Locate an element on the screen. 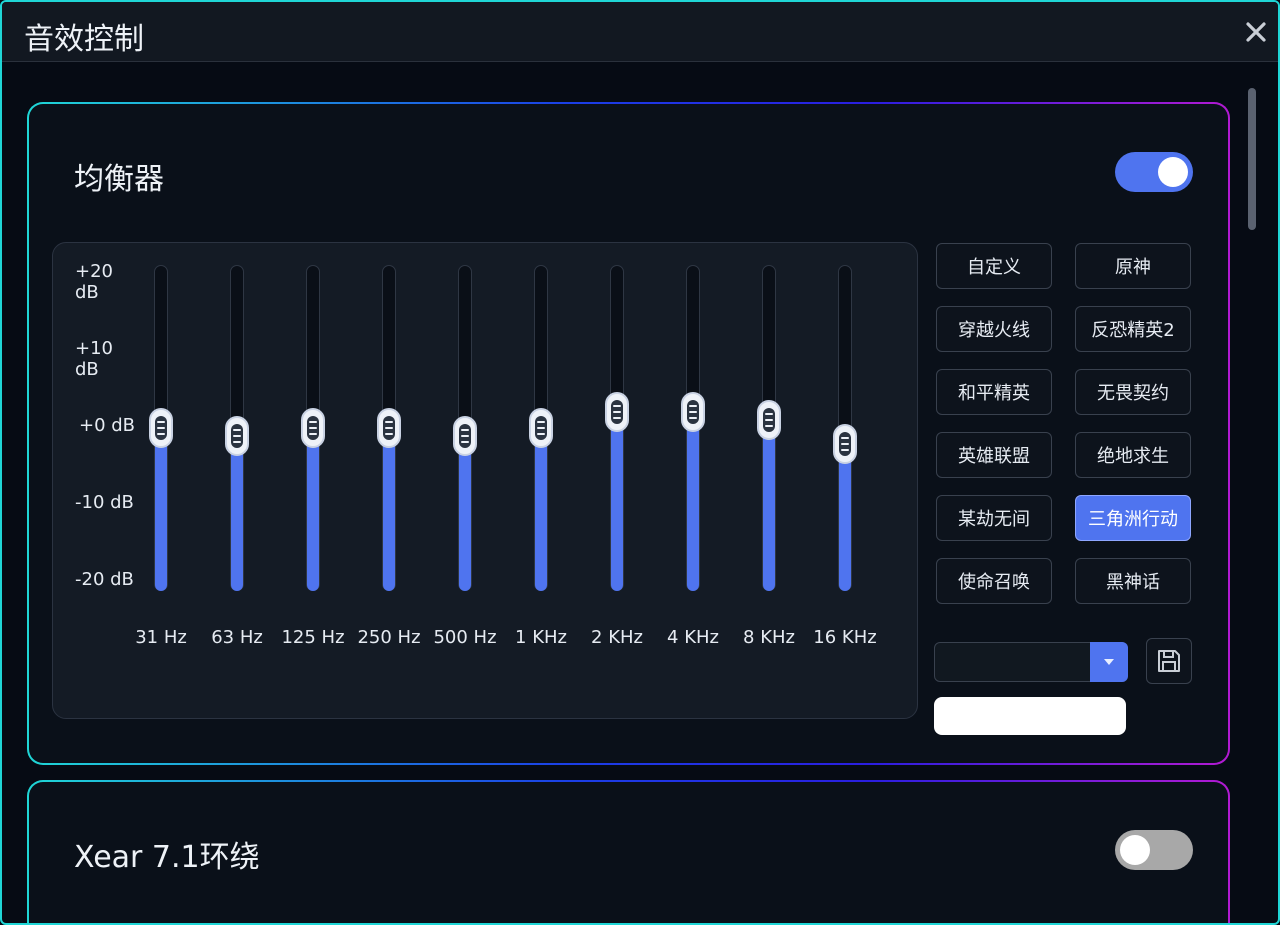 The width and height of the screenshot is (1280, 925). caret-down-icon is located at coordinates (1109, 662).